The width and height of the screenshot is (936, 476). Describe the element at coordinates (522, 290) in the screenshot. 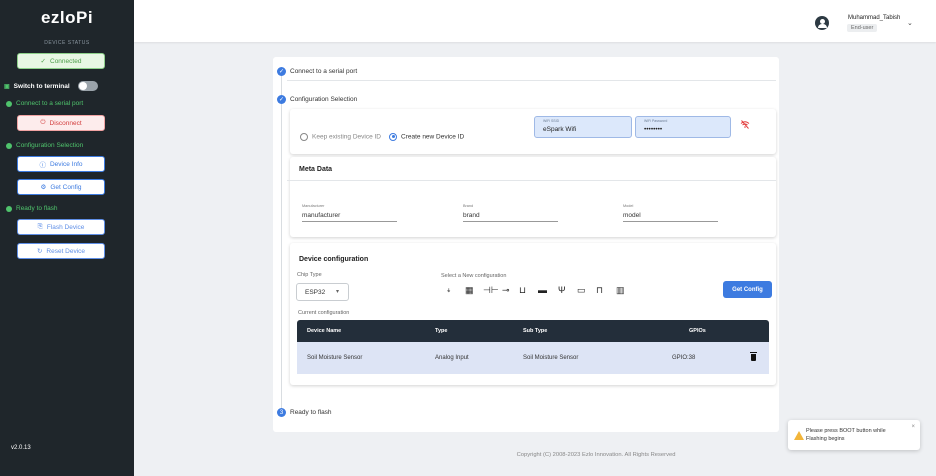

I see `pwm-icon: ⊔` at that location.